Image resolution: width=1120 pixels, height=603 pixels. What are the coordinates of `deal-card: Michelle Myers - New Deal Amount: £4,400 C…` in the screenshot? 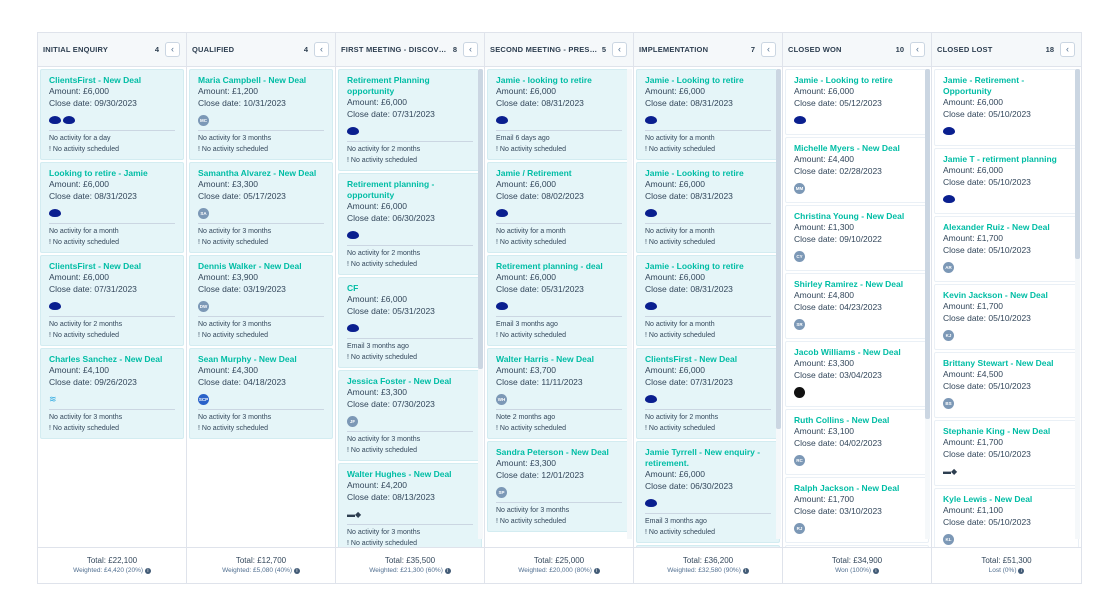 It's located at (857, 170).